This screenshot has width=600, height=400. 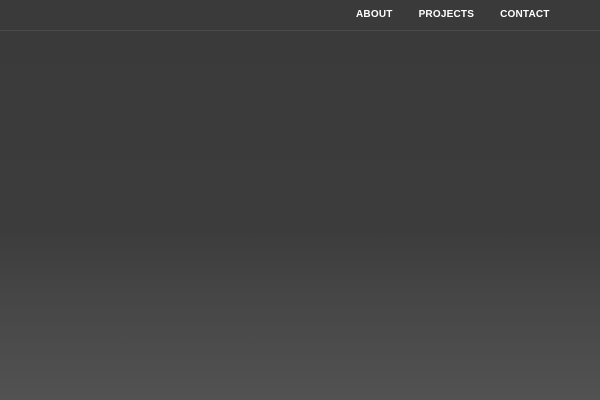 I want to click on nav-link-about: ABOUT, so click(x=374, y=14).